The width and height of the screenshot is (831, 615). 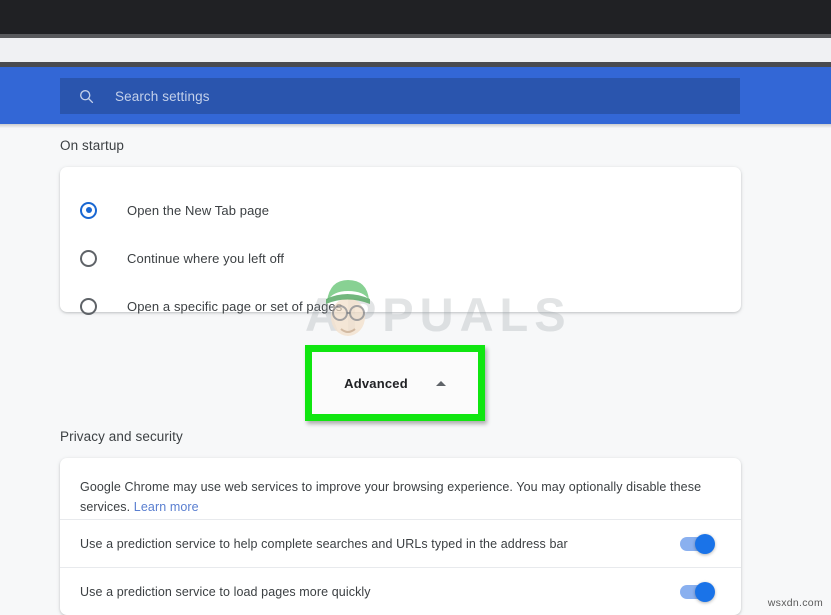 I want to click on radio-specific-page-icon, so click(x=88, y=306).